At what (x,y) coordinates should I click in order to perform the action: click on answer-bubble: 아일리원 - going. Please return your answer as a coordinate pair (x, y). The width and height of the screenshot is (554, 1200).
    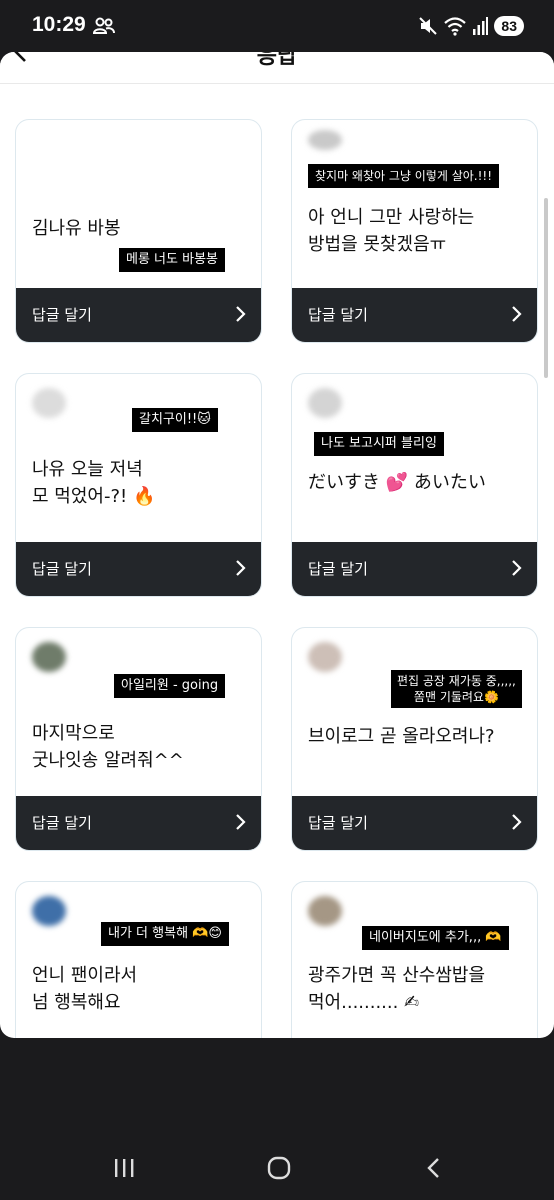
    Looking at the image, I should click on (170, 686).